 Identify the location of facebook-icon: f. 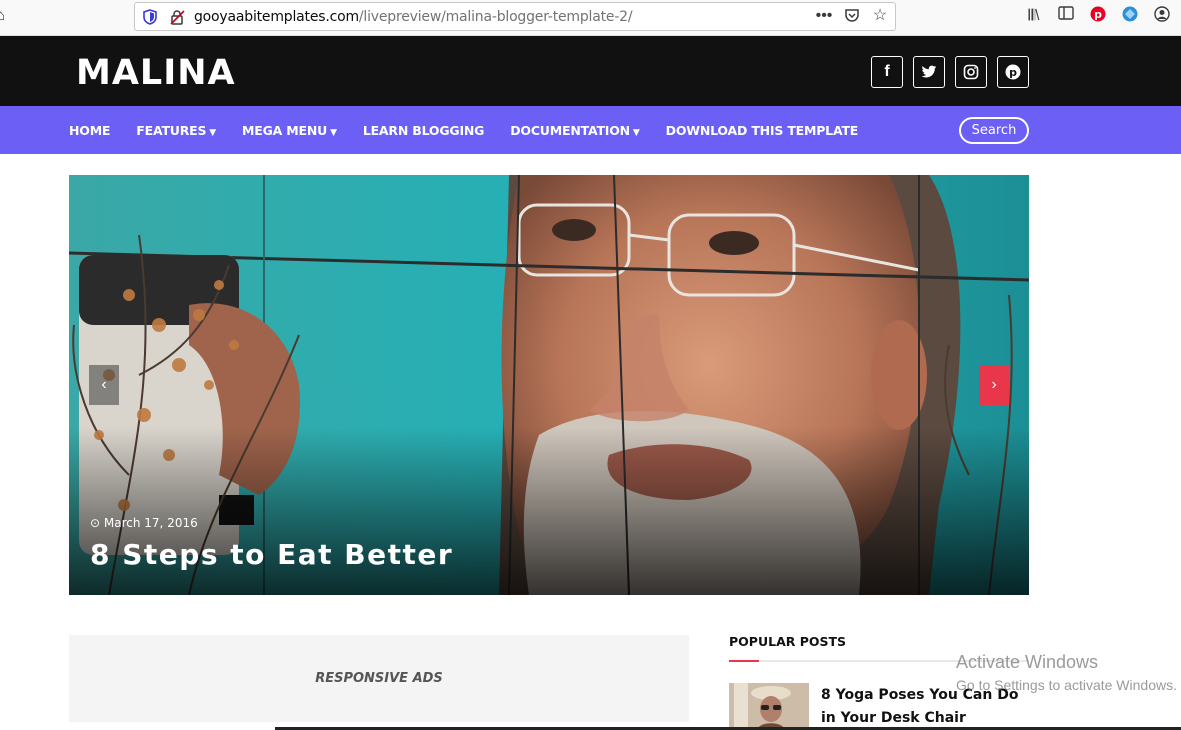
(887, 72).